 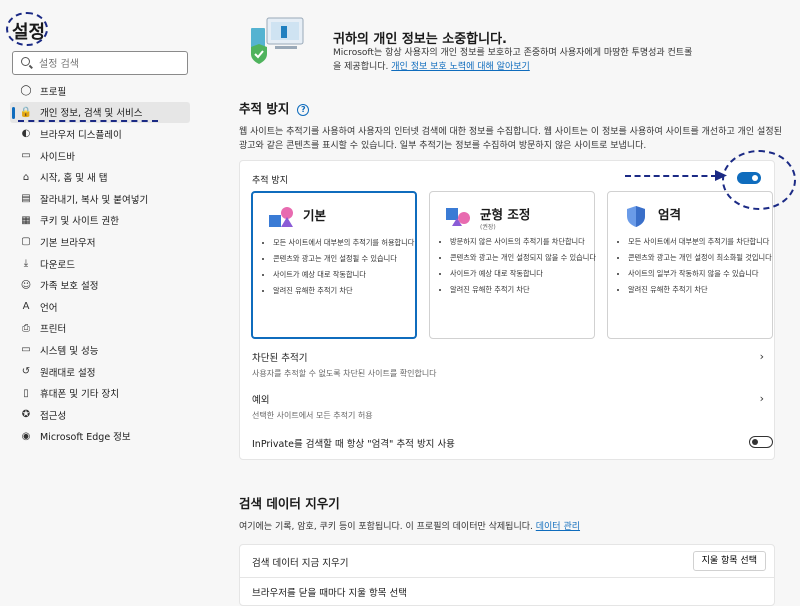 What do you see at coordinates (91, 114) in the screenshot?
I see `sidebar-item-label: 개인 정보, 검색 및 서비스` at bounding box center [91, 114].